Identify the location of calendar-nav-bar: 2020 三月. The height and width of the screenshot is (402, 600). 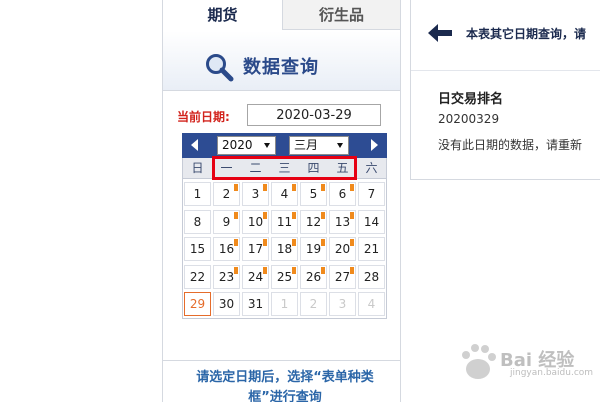
(284, 145).